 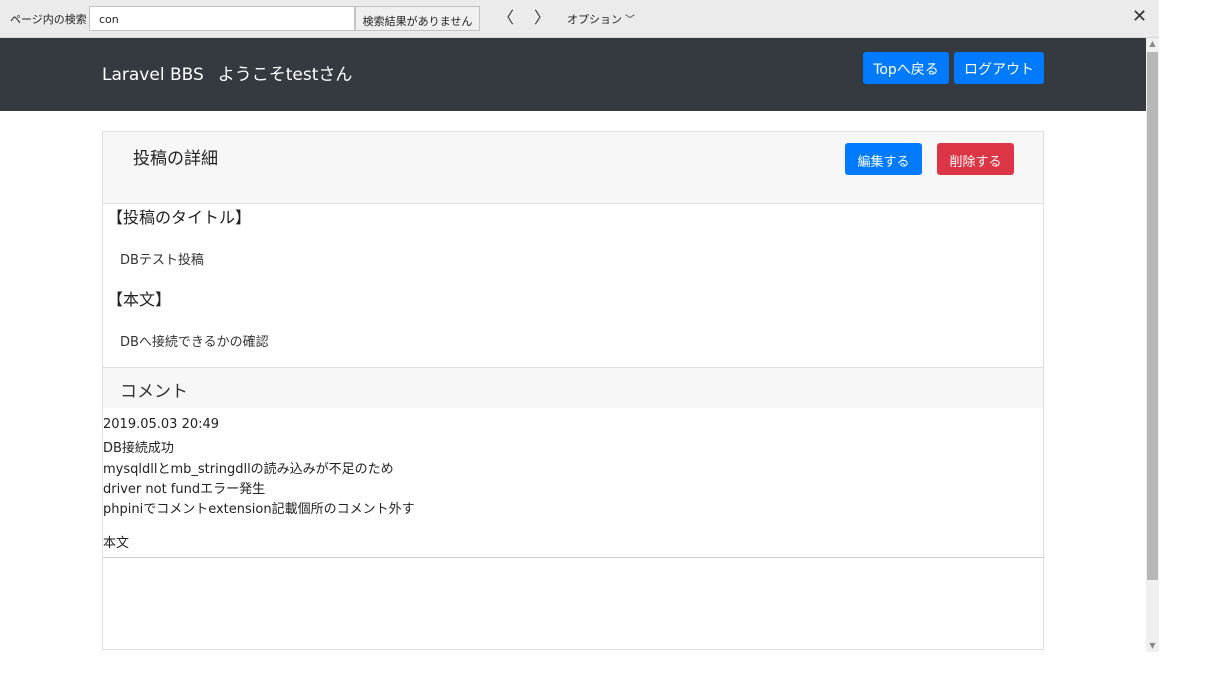 What do you see at coordinates (139, 299) in the screenshot?
I see `post-body-label: 【本文】` at bounding box center [139, 299].